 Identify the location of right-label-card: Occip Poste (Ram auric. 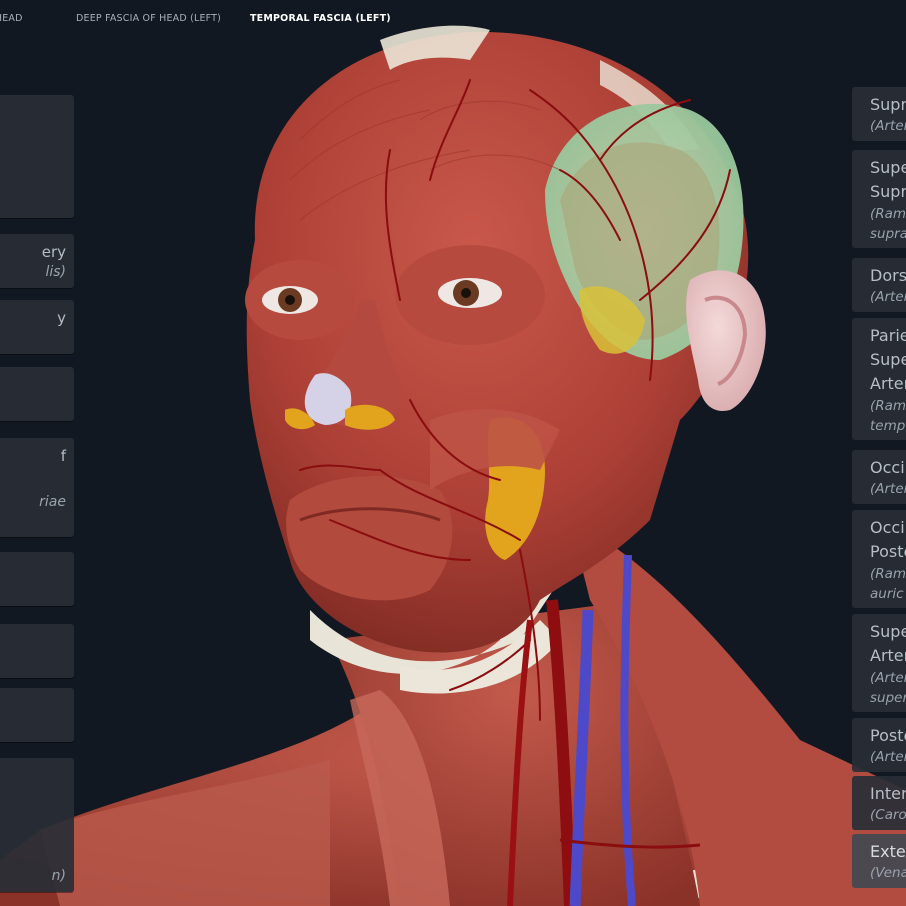
(879, 559).